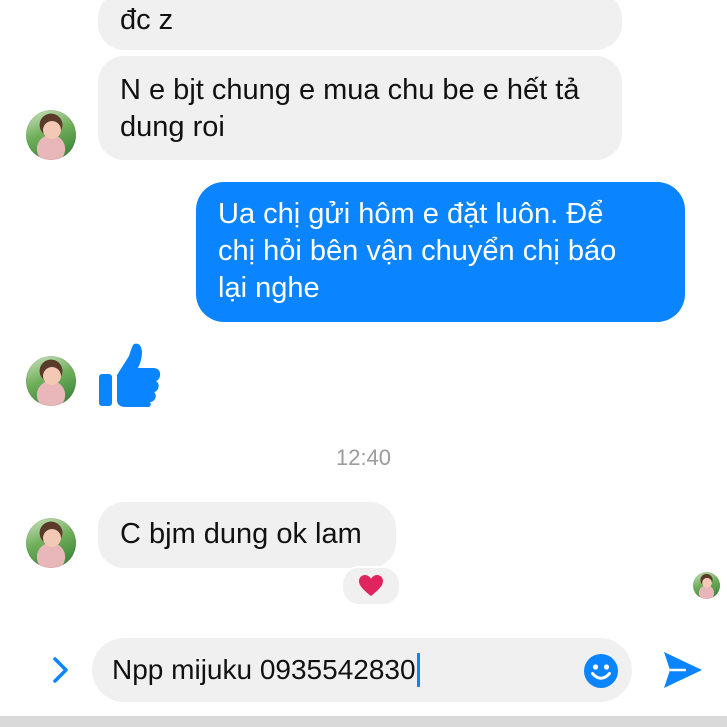  I want to click on thumbs-up-icon, so click(129, 374).